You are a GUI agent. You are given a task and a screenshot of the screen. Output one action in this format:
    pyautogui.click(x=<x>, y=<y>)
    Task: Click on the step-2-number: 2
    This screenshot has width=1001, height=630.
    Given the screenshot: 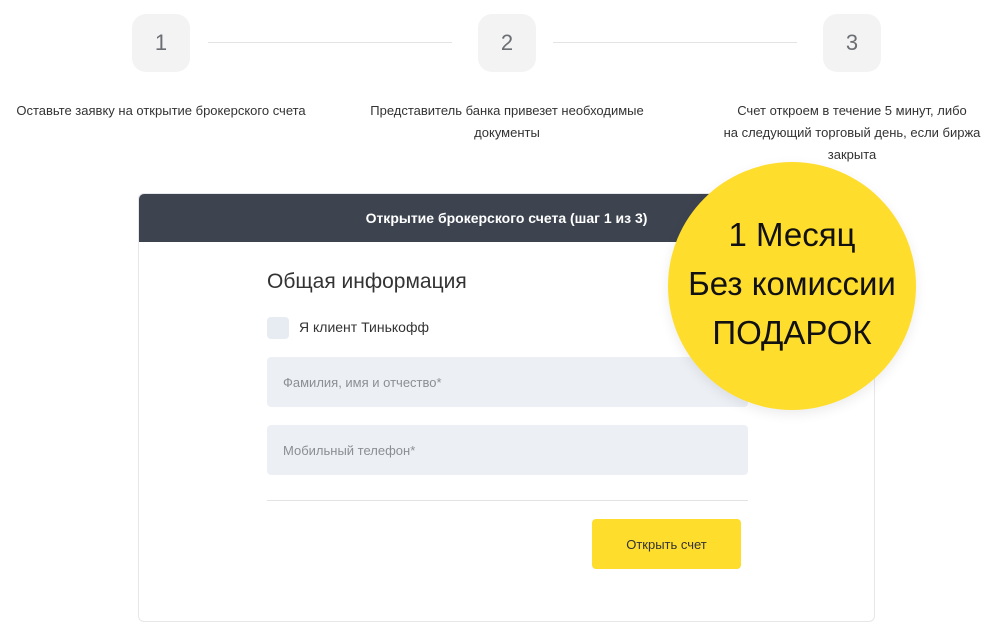 What is the action you would take?
    pyautogui.click(x=507, y=43)
    